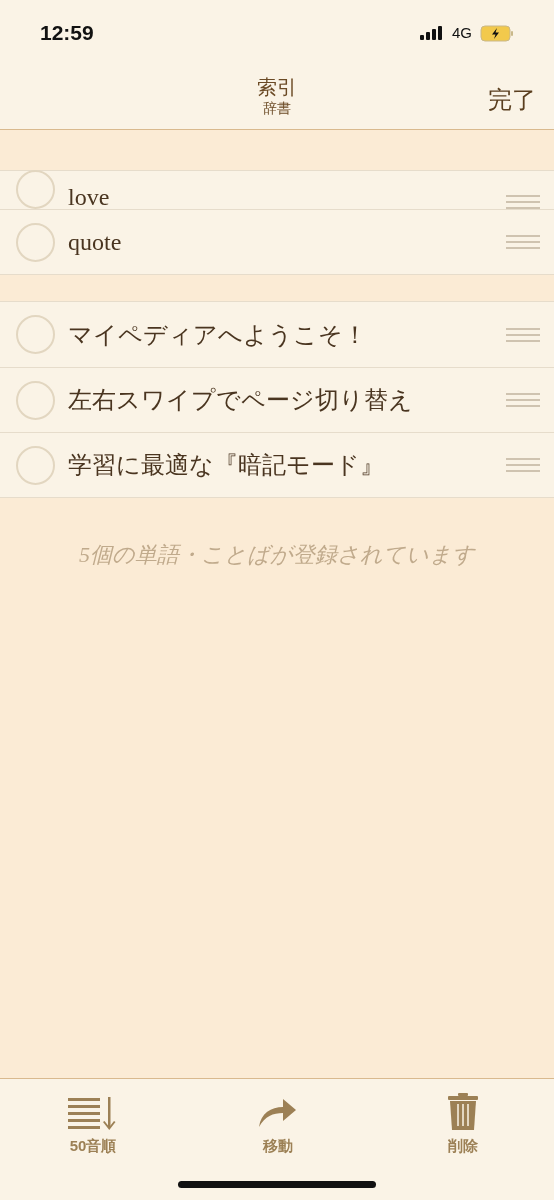 This screenshot has height=1200, width=554. I want to click on list-row: 学習に最適な『暗記モード』, so click(277, 464).